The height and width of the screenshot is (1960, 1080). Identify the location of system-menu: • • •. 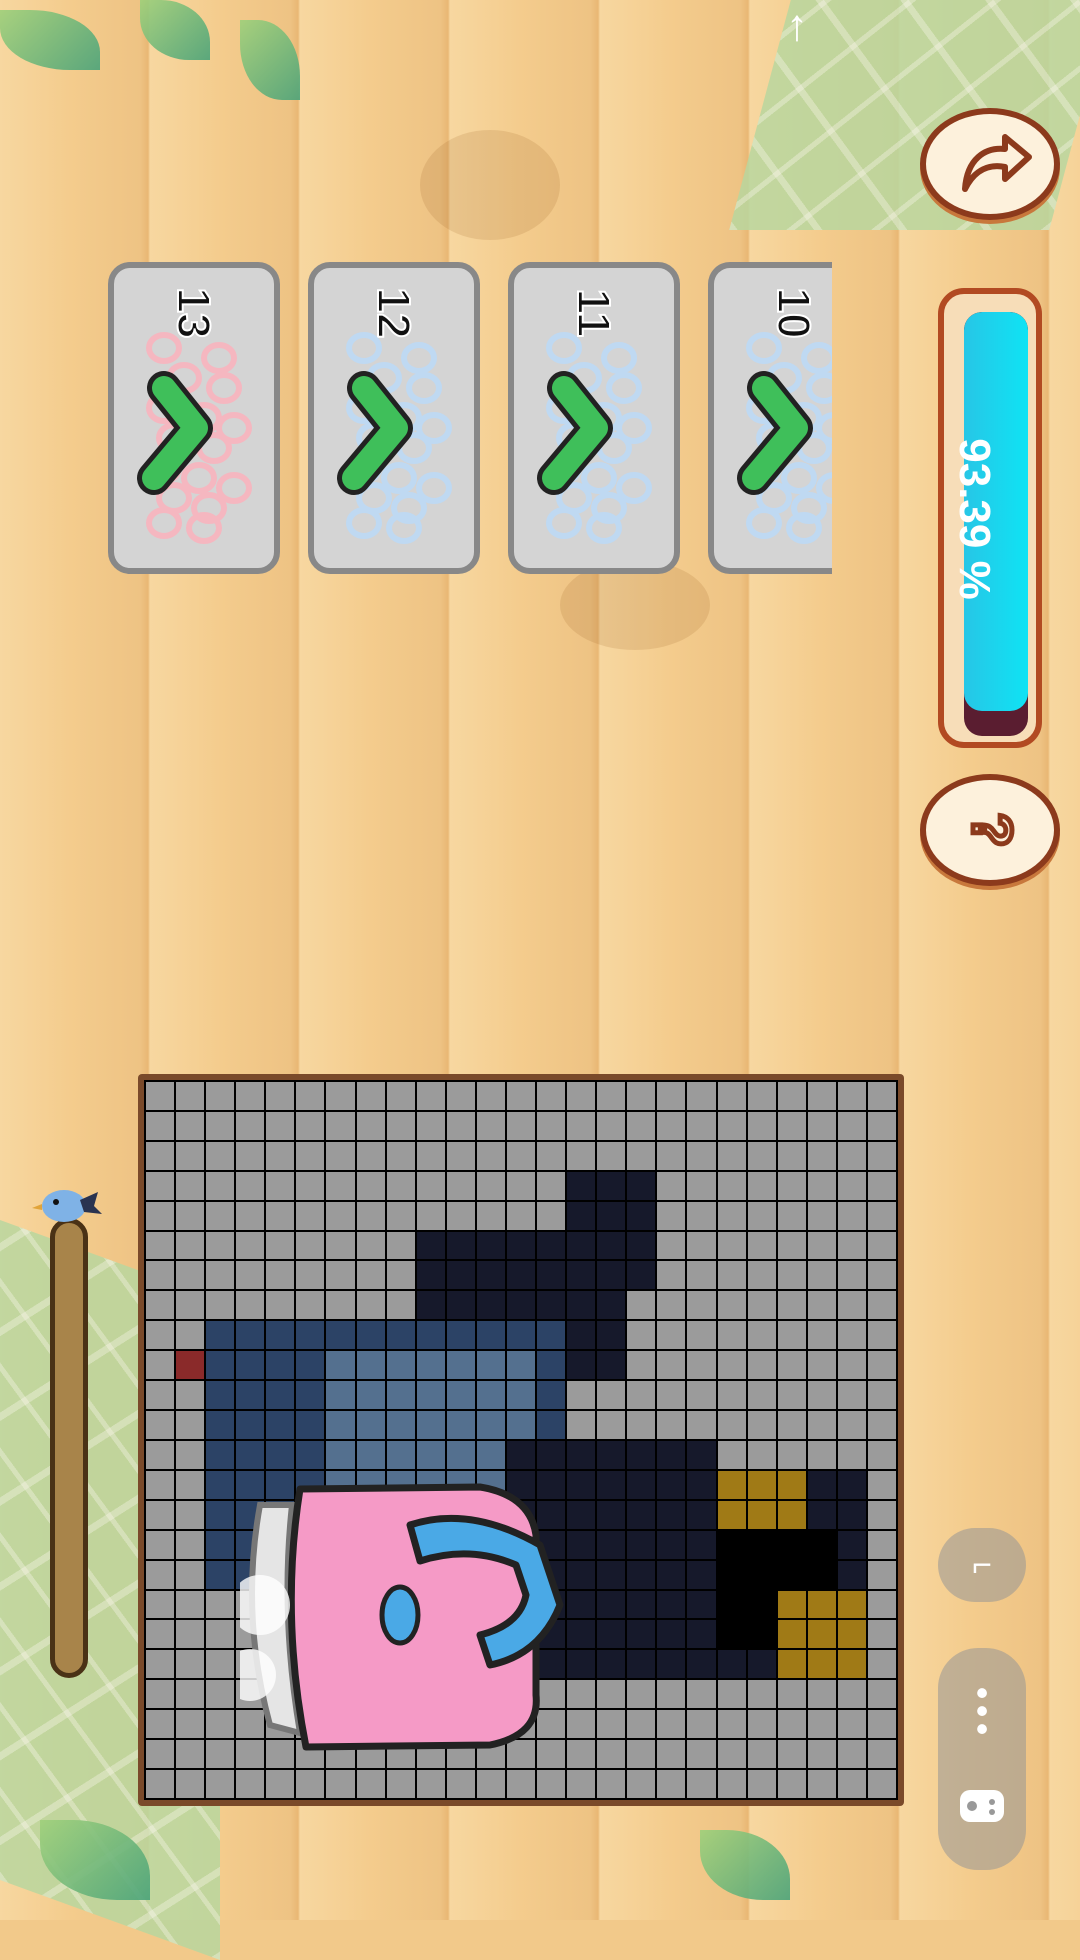
(982, 1759).